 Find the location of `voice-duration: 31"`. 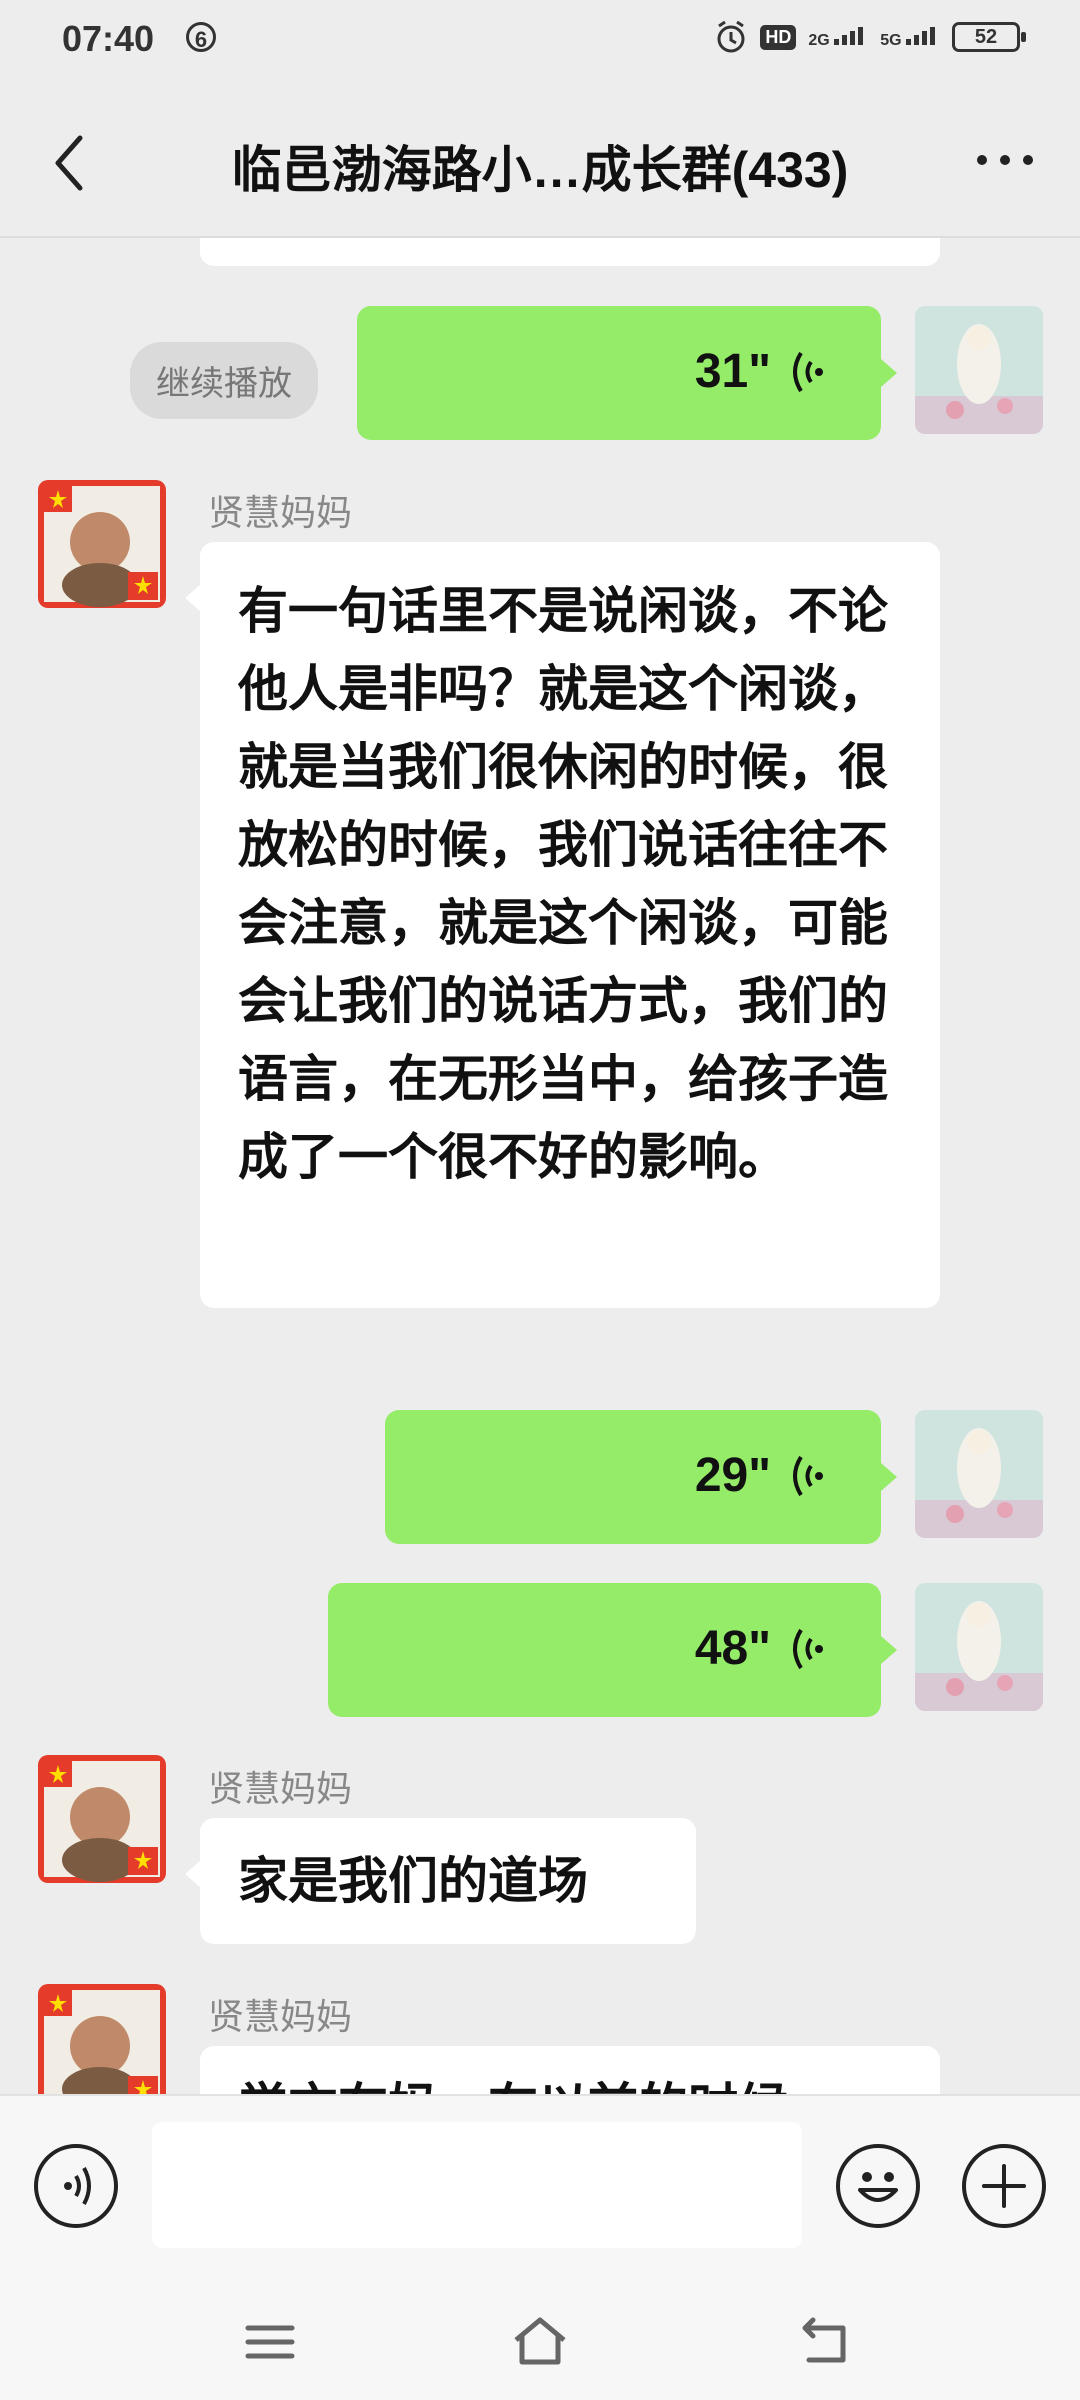

voice-duration: 31" is located at coordinates (732, 371).